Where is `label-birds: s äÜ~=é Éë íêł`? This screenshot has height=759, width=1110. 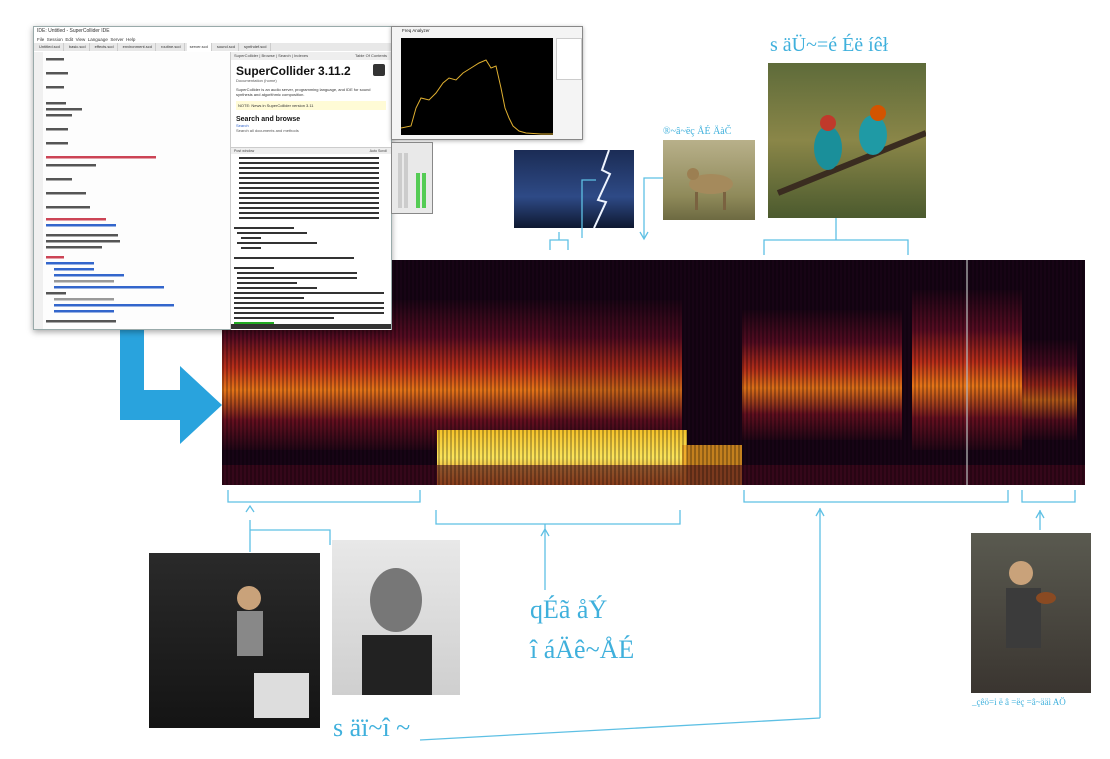
label-birds: s äÜ~=é Éë íêł is located at coordinates (829, 45).